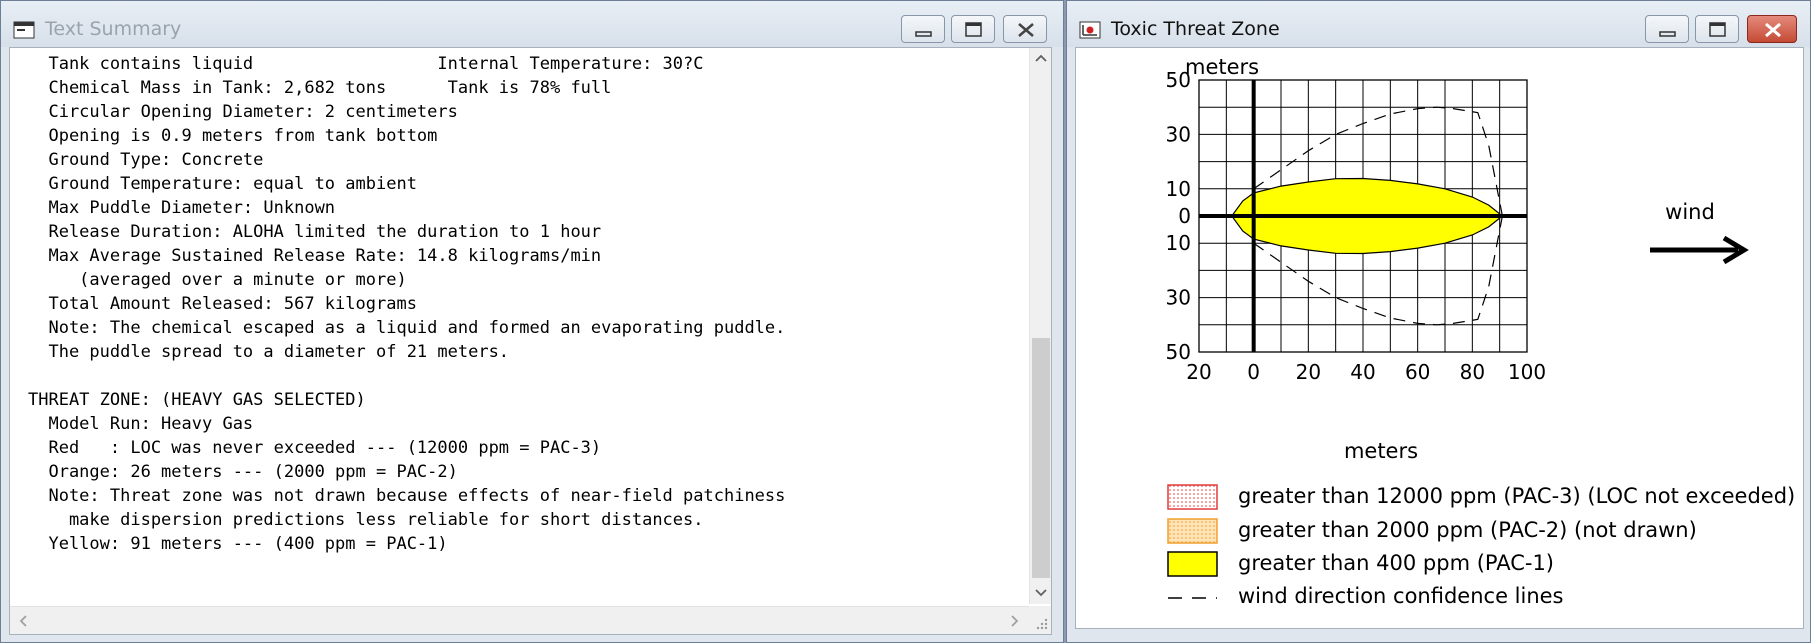  What do you see at coordinates (243, 472) in the screenshot?
I see `summary-line: Orange: 26 meters --- (2000 ppm = PAC-2)` at bounding box center [243, 472].